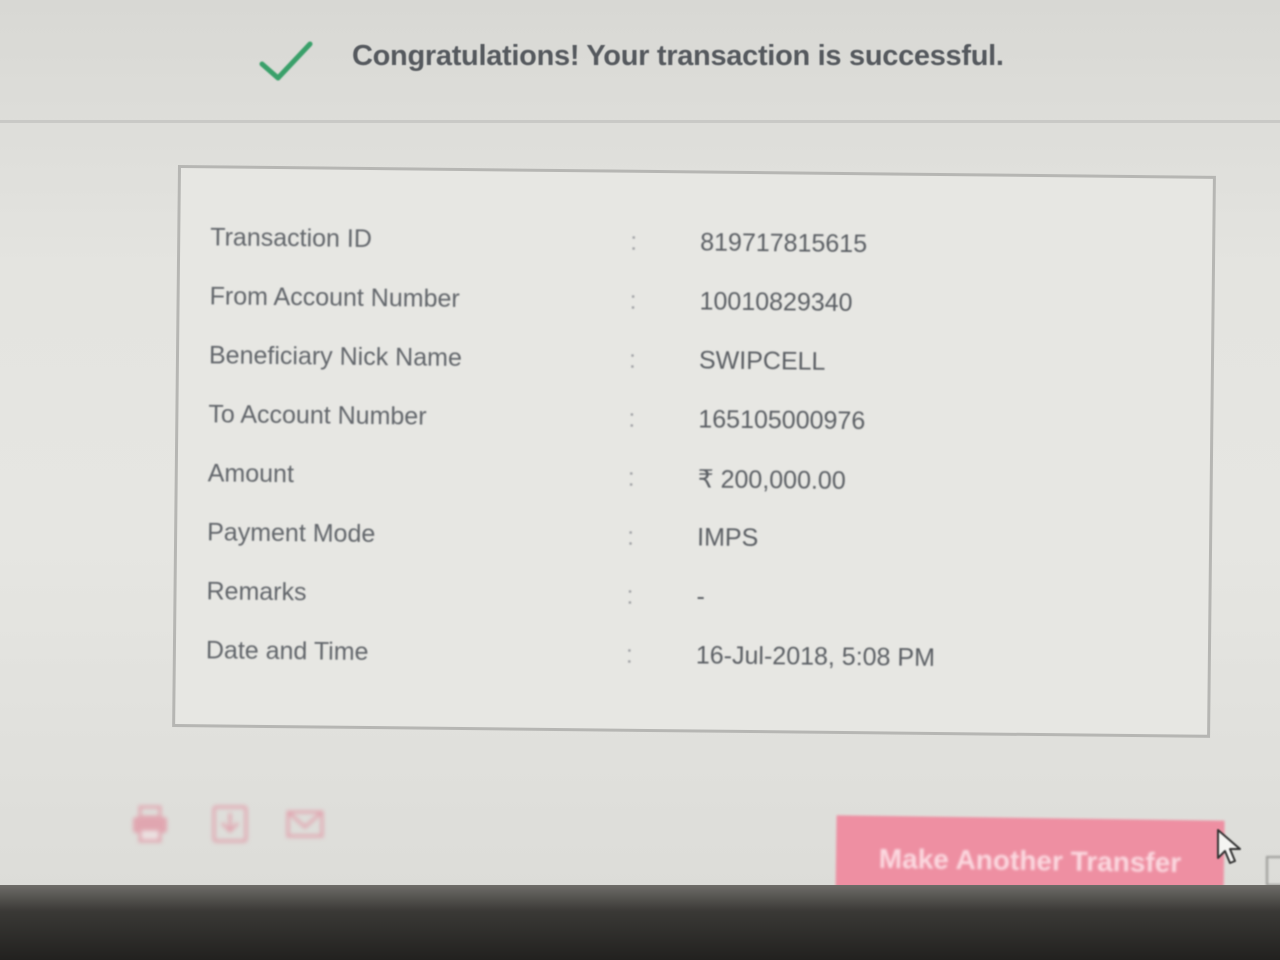  What do you see at coordinates (334, 297) in the screenshot?
I see `detail-label: From Account Number` at bounding box center [334, 297].